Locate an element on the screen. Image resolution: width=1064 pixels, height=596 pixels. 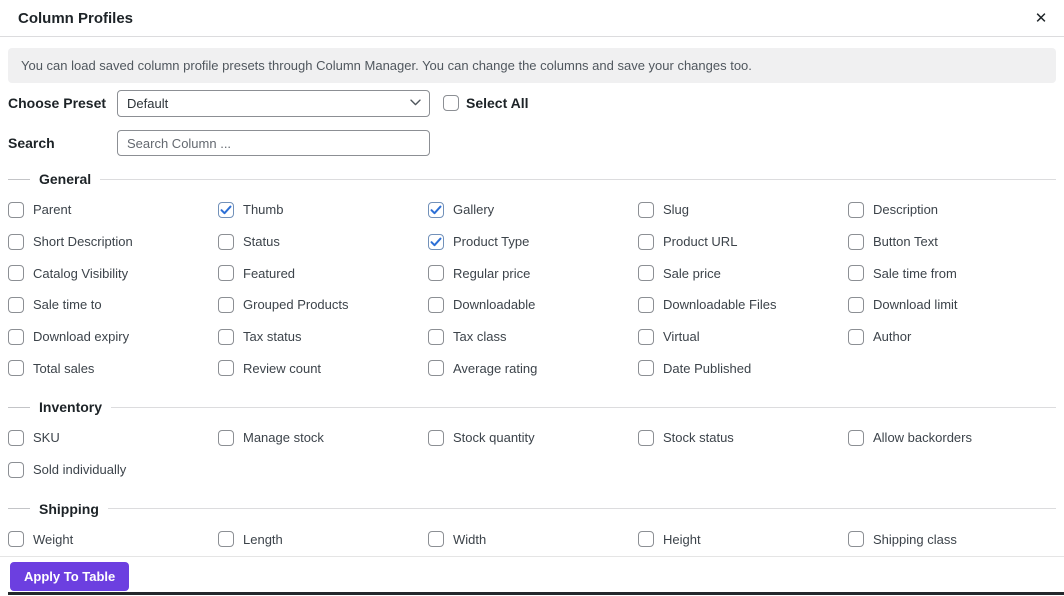
column-option-thumb: Thumb is located at coordinates (323, 209).